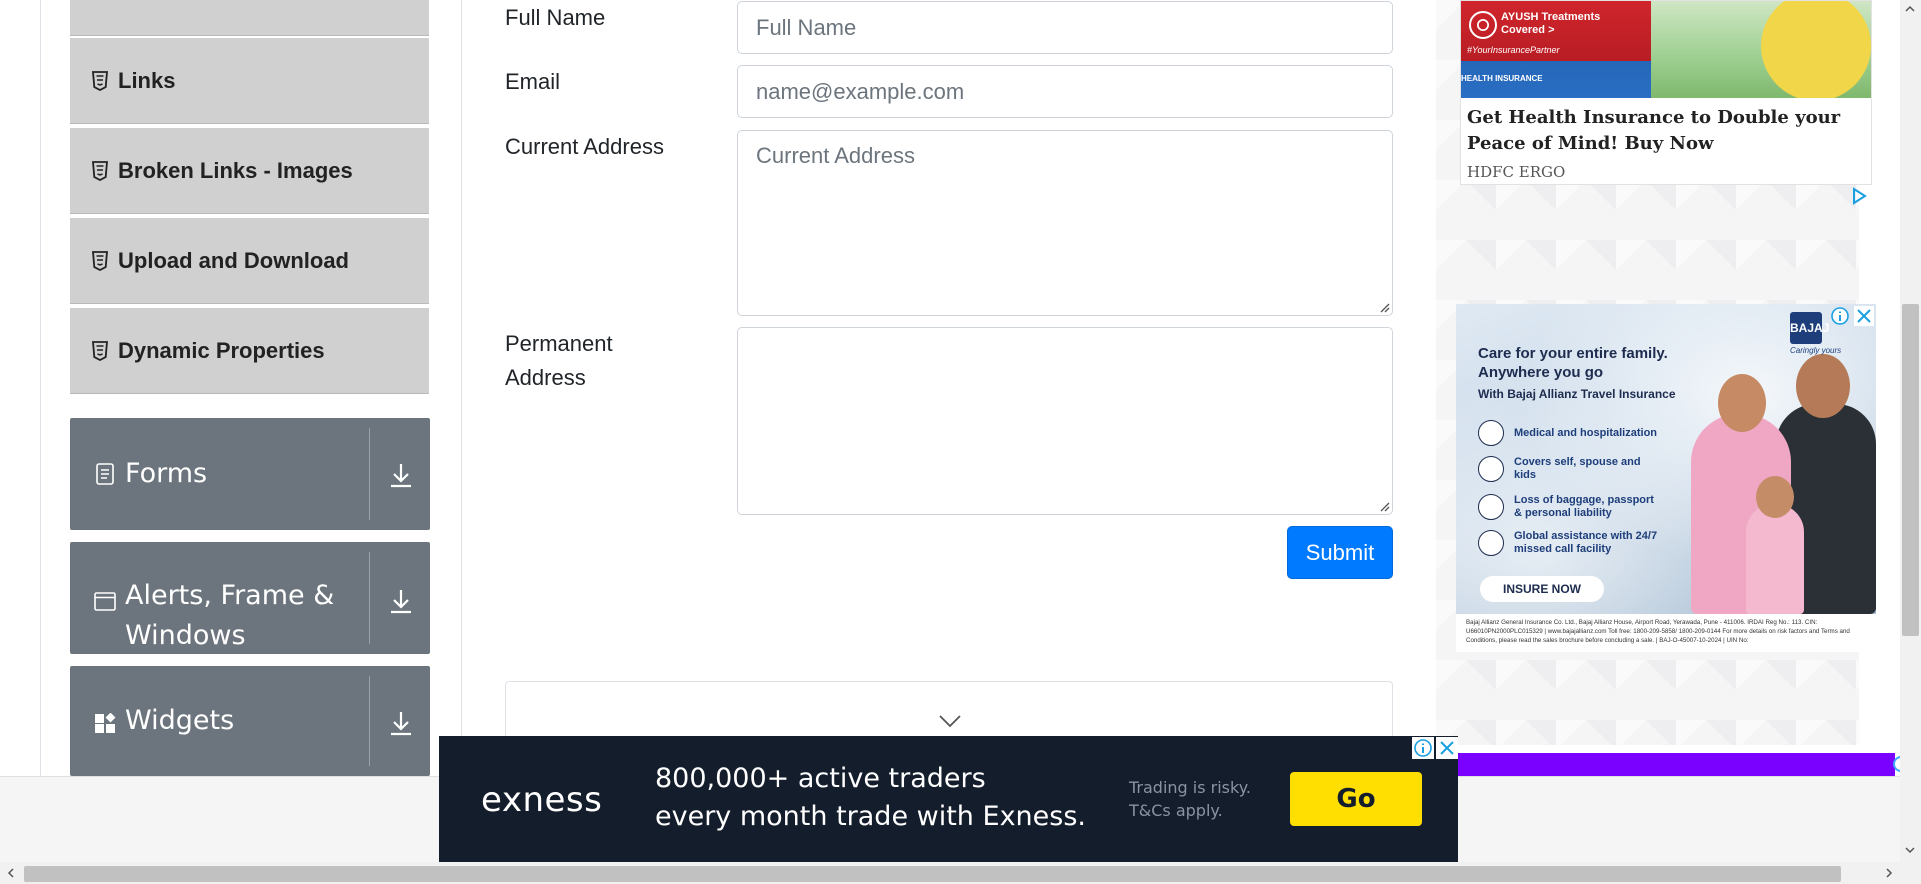 The image size is (1921, 884). What do you see at coordinates (250, 721) in the screenshot?
I see `sidebar-group-widgets: Widgets` at bounding box center [250, 721].